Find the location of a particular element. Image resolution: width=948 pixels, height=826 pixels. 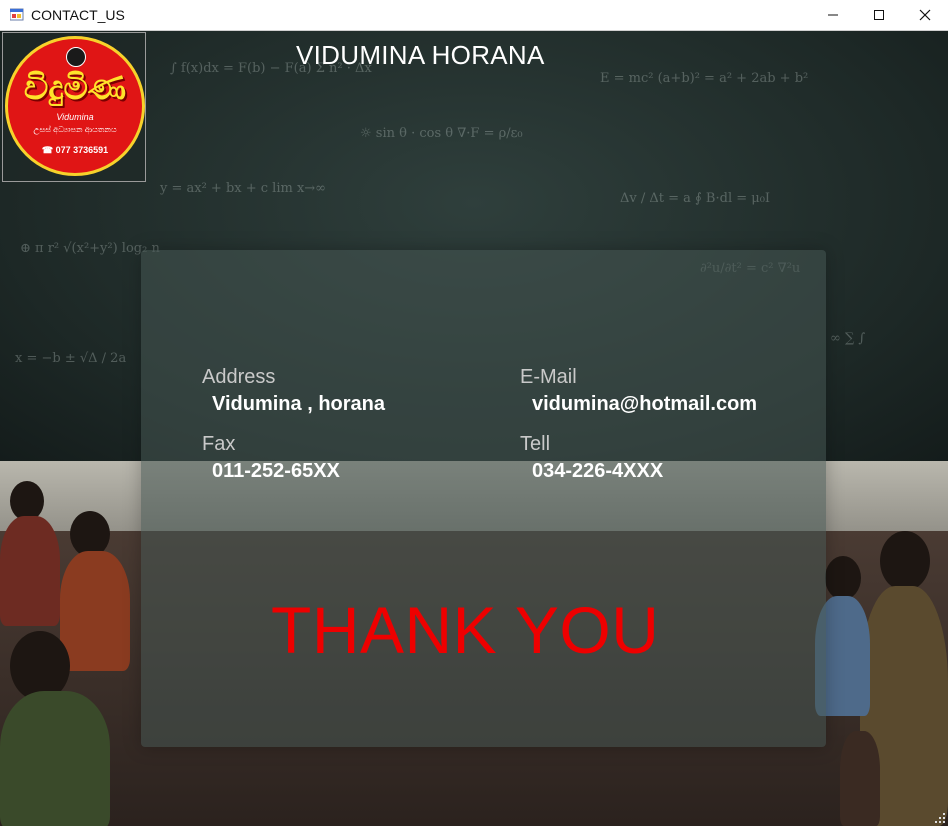

window-title: CONTACT_US is located at coordinates (78, 15).